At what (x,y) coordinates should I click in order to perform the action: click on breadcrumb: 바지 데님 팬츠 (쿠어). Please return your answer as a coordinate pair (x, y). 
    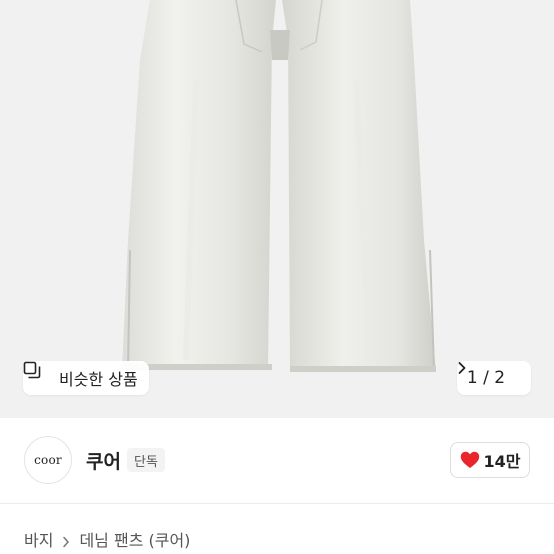
    Looking at the image, I should click on (107, 539).